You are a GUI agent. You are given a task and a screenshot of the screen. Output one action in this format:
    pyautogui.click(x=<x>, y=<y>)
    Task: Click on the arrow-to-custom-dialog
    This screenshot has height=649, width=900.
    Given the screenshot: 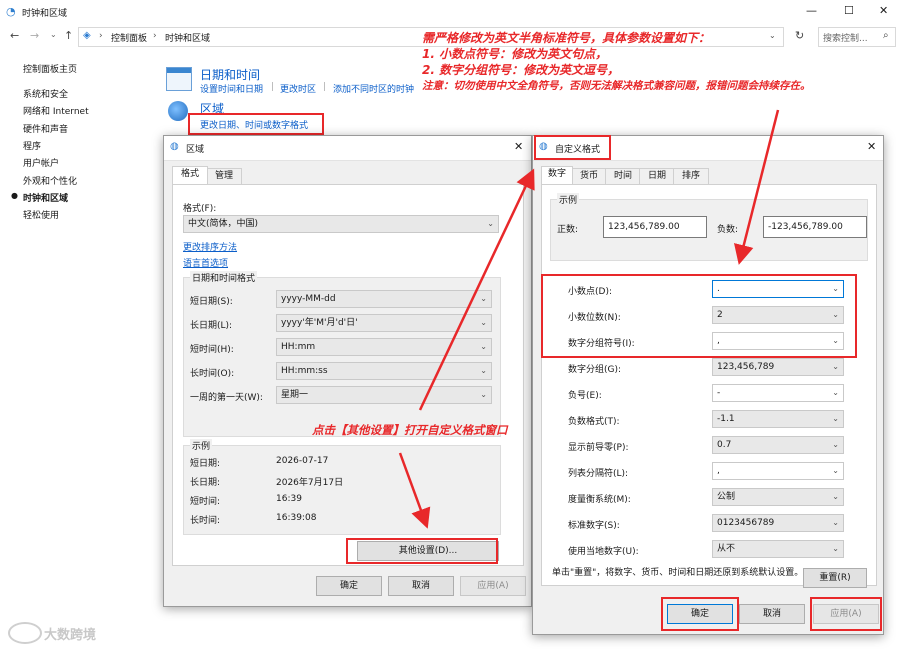 What is the action you would take?
    pyautogui.click(x=476, y=289)
    